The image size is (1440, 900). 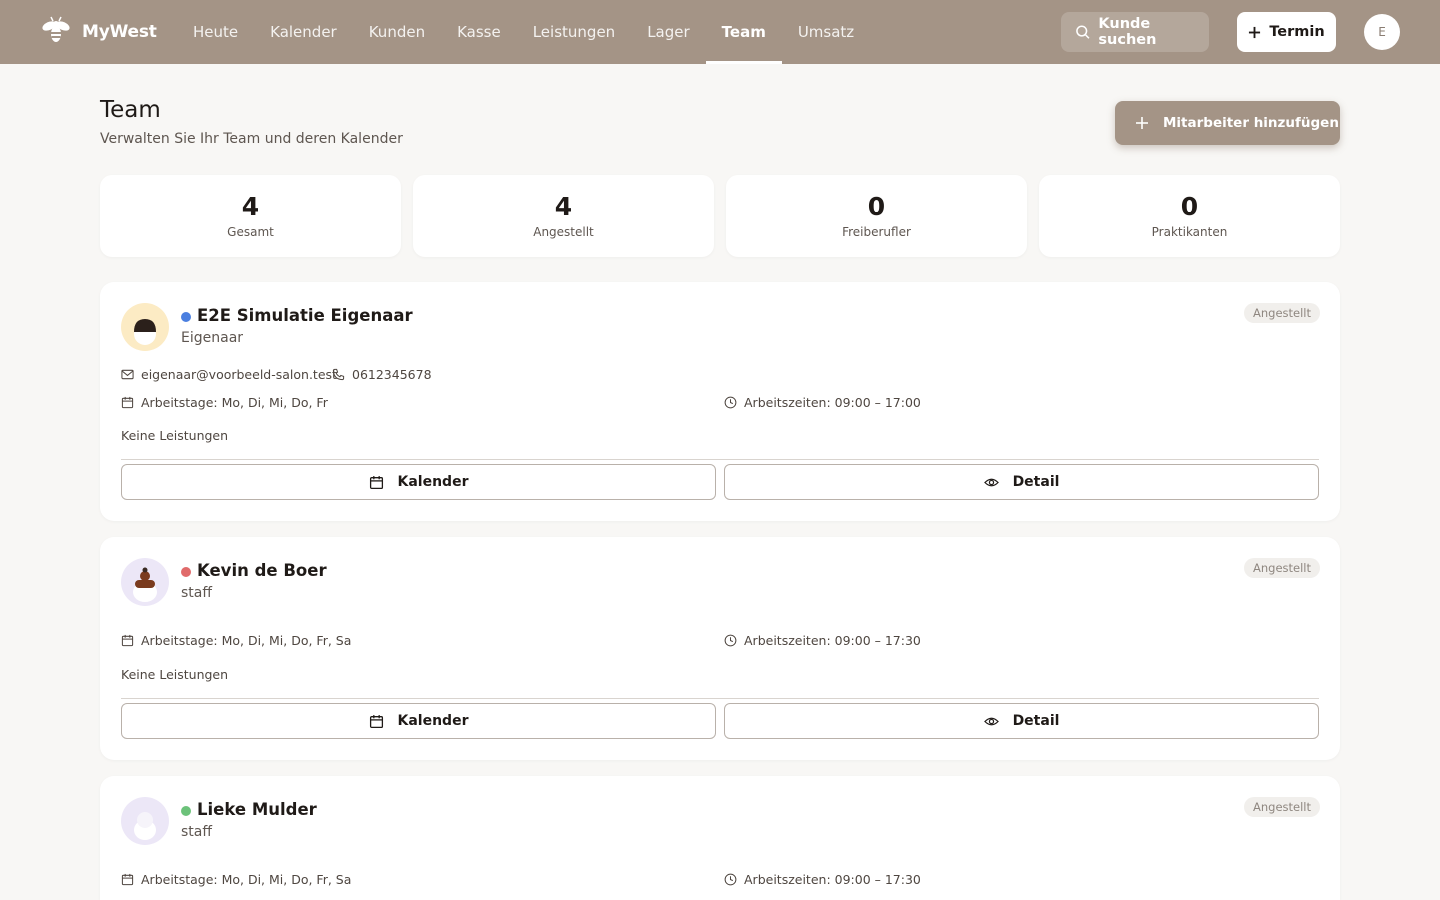 I want to click on staff-phone: 0612345678, so click(x=382, y=374).